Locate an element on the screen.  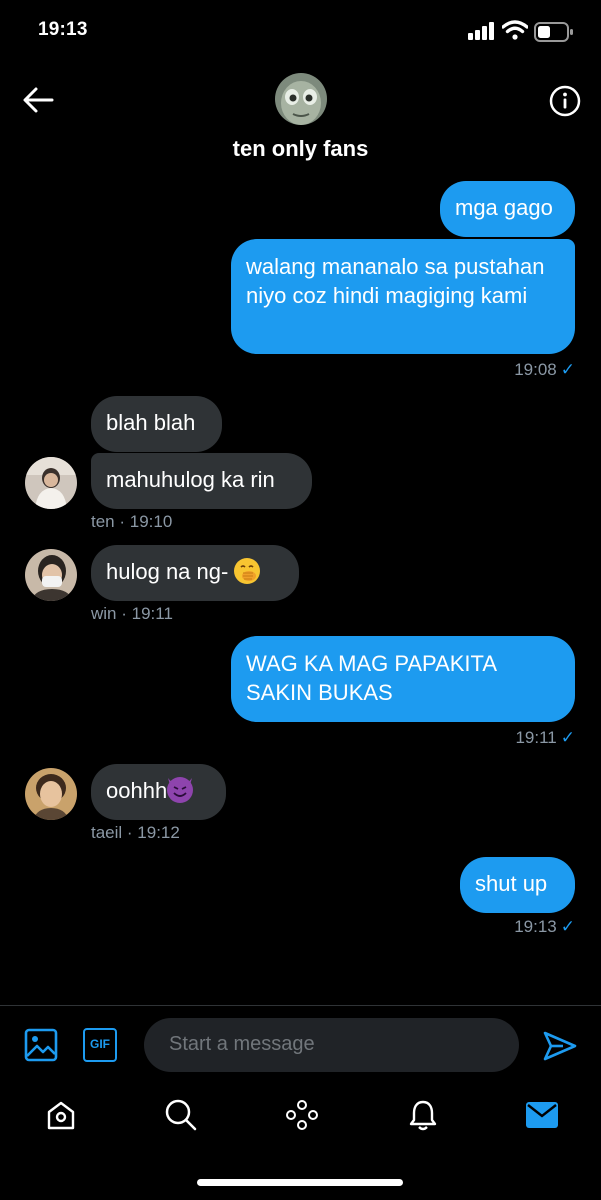
notifications-icon is located at coordinates (423, 1115).